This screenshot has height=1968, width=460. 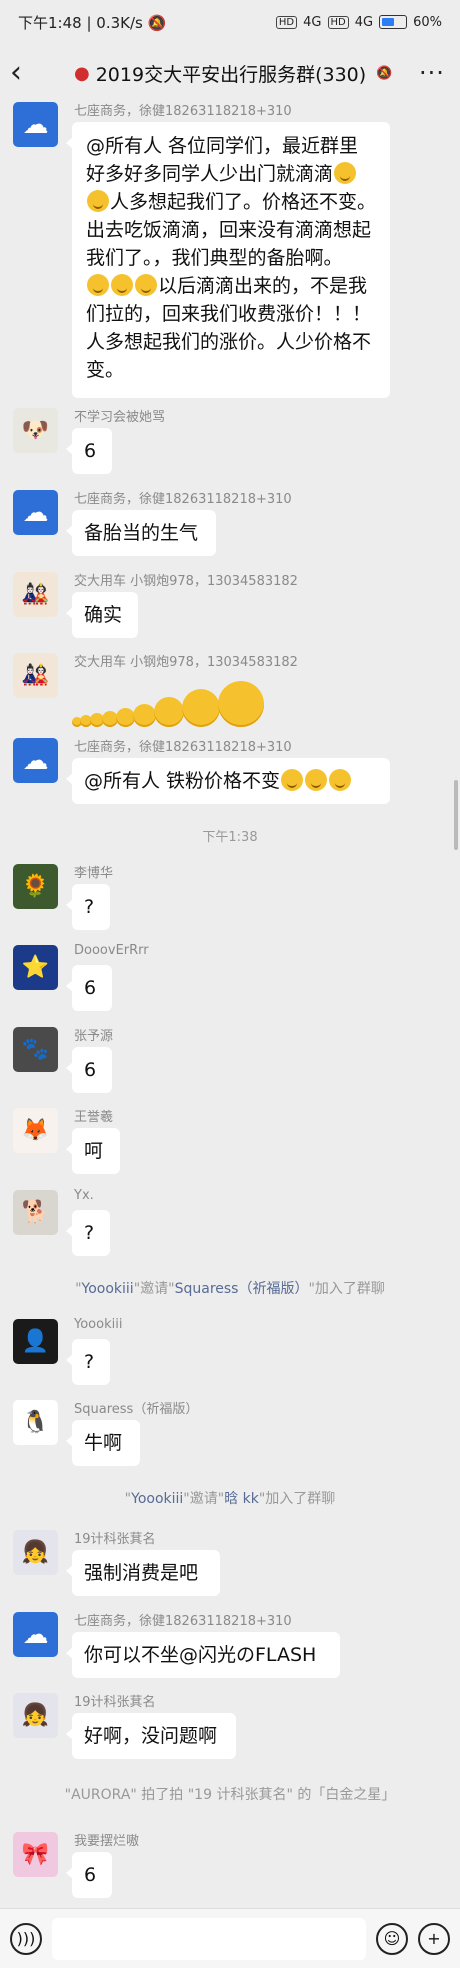 I want to click on chevron-left-icon: ‹, so click(x=27, y=73).